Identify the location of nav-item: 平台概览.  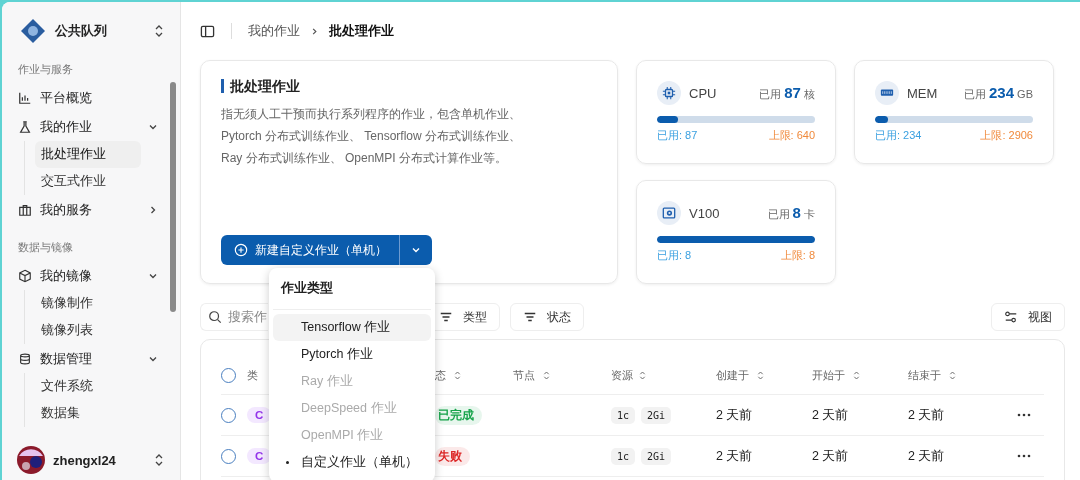
(88, 97).